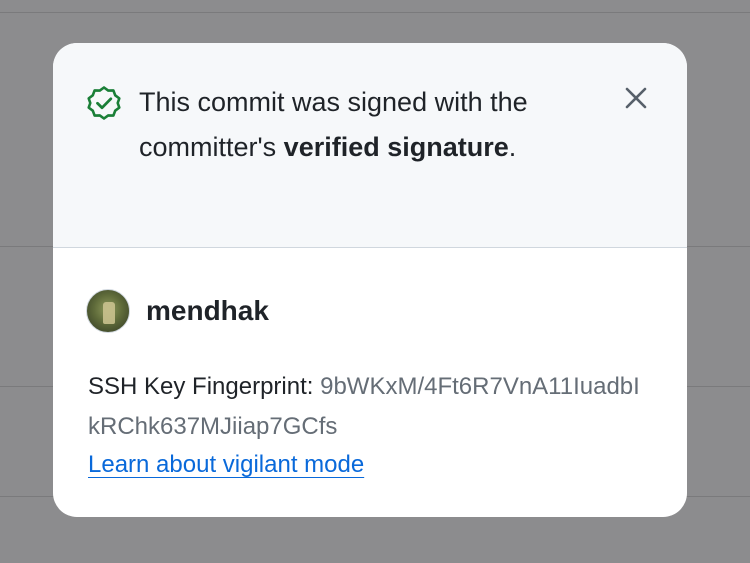 The image size is (750, 563). I want to click on avatar, so click(108, 311).